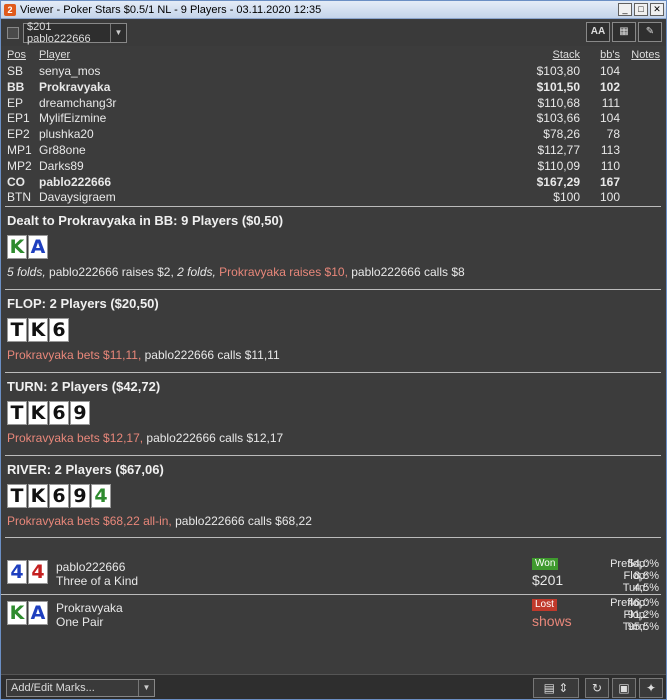 This screenshot has height=700, width=667. What do you see at coordinates (90, 567) in the screenshot?
I see `winner-name: pablo222666` at bounding box center [90, 567].